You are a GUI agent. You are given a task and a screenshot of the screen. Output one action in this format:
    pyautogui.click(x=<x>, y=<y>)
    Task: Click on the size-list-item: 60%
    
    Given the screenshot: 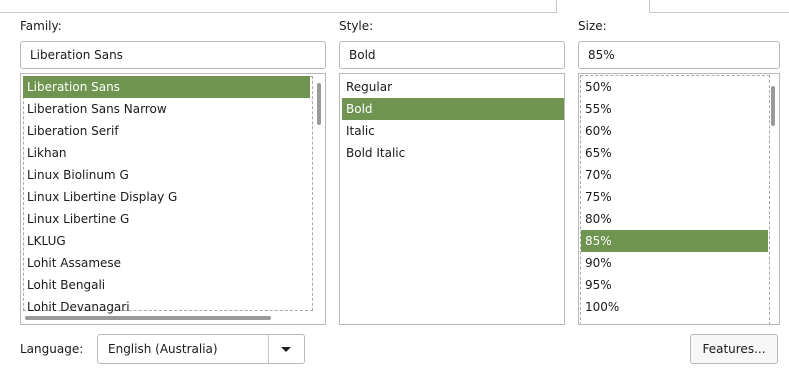 What is the action you would take?
    pyautogui.click(x=674, y=131)
    